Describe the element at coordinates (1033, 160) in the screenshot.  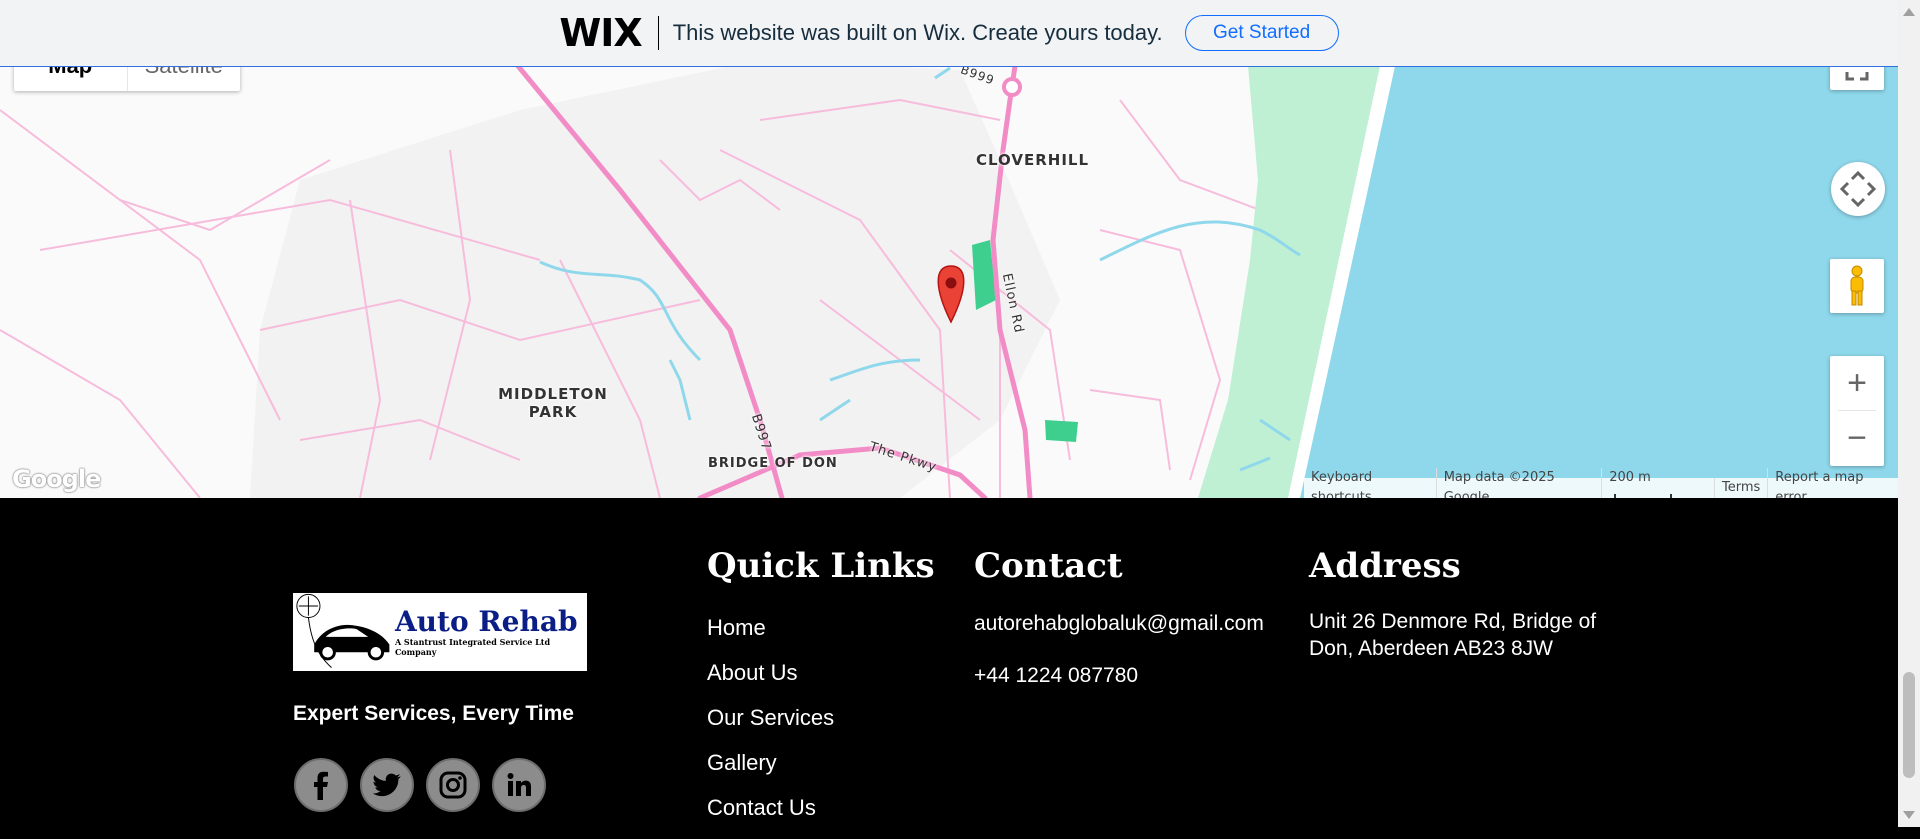
I see `map-label-cloverhill: CLOVERHILL` at that location.